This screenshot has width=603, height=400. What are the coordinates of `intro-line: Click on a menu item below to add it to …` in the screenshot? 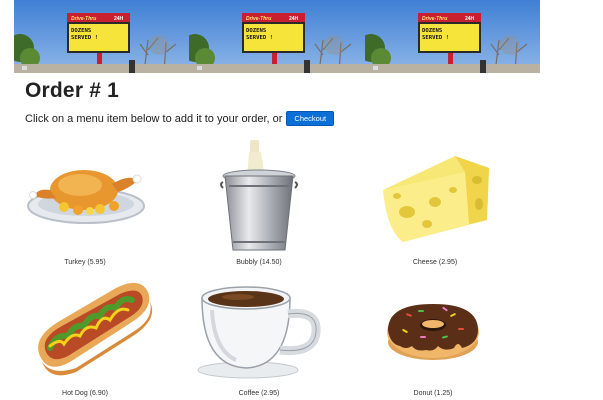 It's located at (180, 118).